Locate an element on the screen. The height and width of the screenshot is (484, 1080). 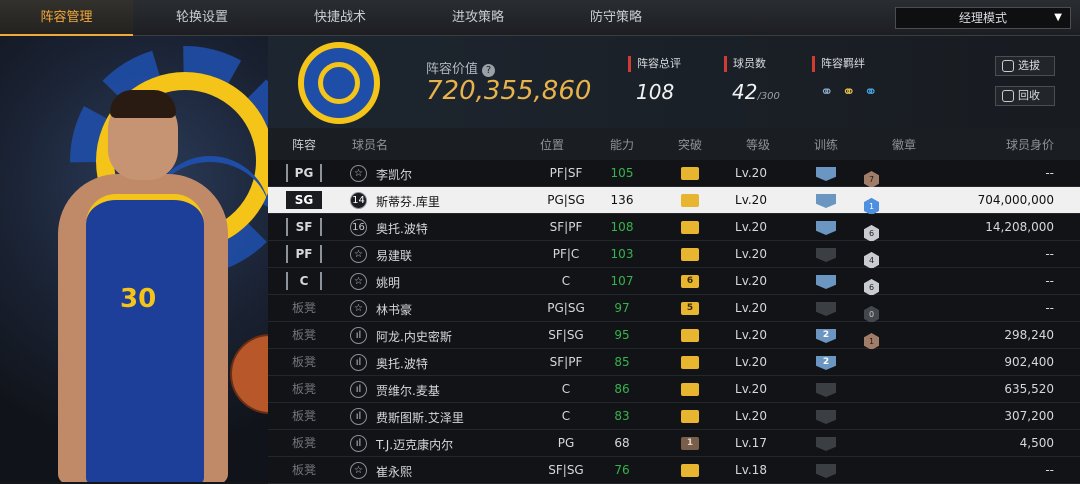
mode-select: 经理模式 ▼ is located at coordinates (983, 18).